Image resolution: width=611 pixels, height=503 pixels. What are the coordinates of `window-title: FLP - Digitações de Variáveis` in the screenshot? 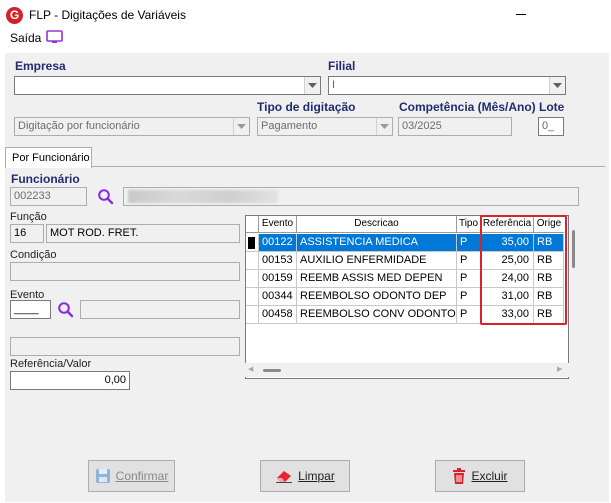 It's located at (107, 15).